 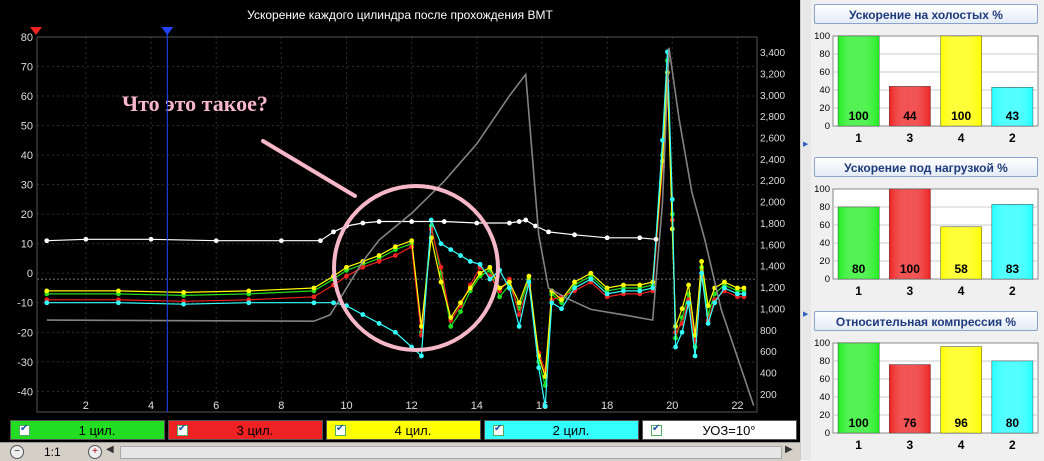 What do you see at coordinates (772, 224) in the screenshot?
I see `y2-tick-label: 1,800` at bounding box center [772, 224].